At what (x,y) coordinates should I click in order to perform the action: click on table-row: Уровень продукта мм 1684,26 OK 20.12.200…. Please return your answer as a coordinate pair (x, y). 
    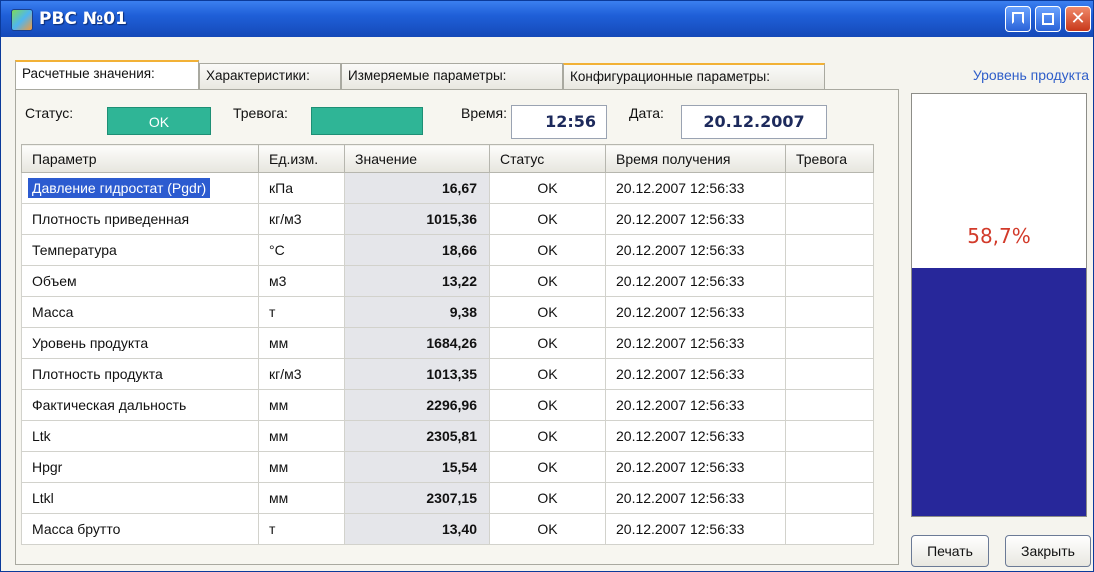
    Looking at the image, I should click on (447, 343).